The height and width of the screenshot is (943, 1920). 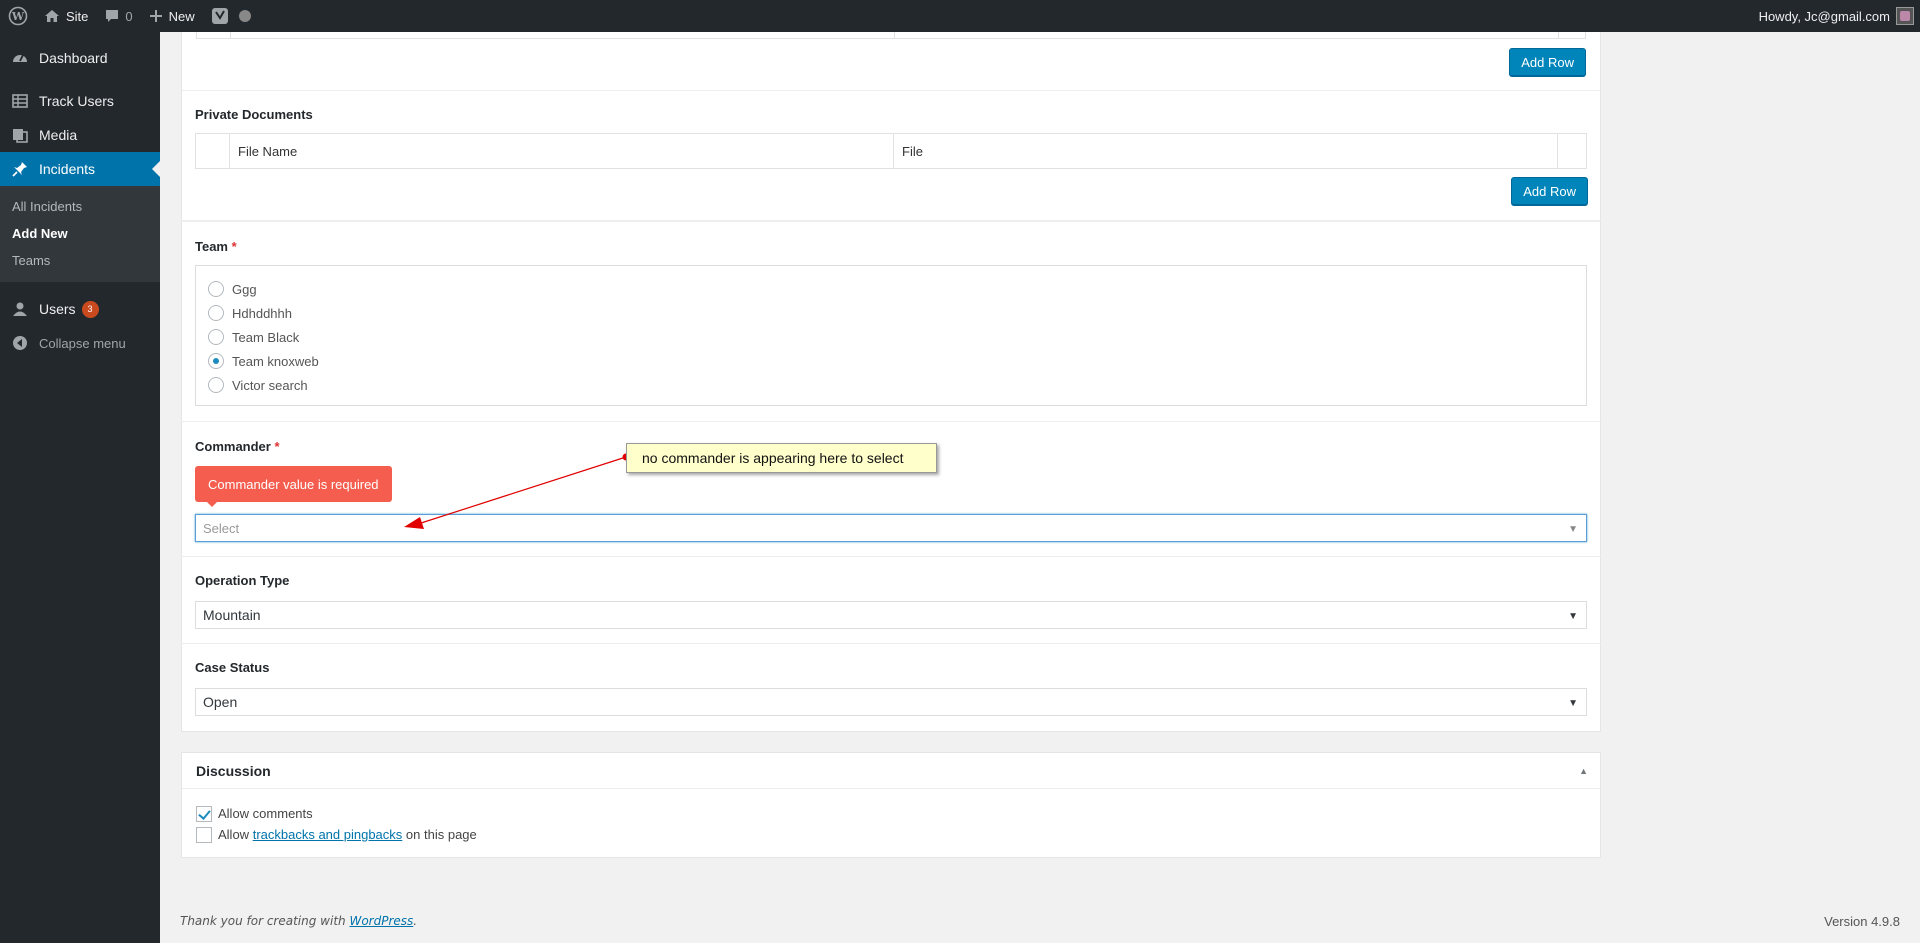 What do you see at coordinates (216, 246) in the screenshot?
I see `team-label: Team *` at bounding box center [216, 246].